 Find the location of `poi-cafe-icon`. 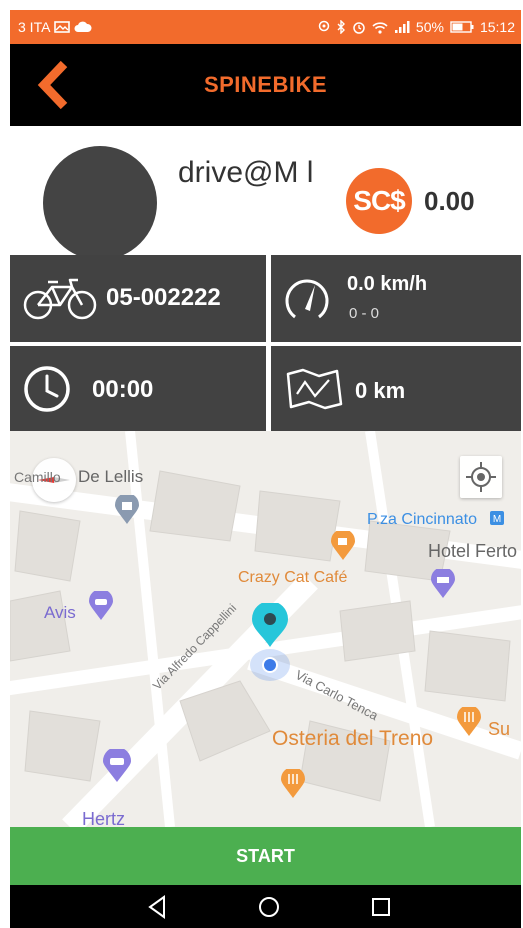

poi-cafe-icon is located at coordinates (343, 545).